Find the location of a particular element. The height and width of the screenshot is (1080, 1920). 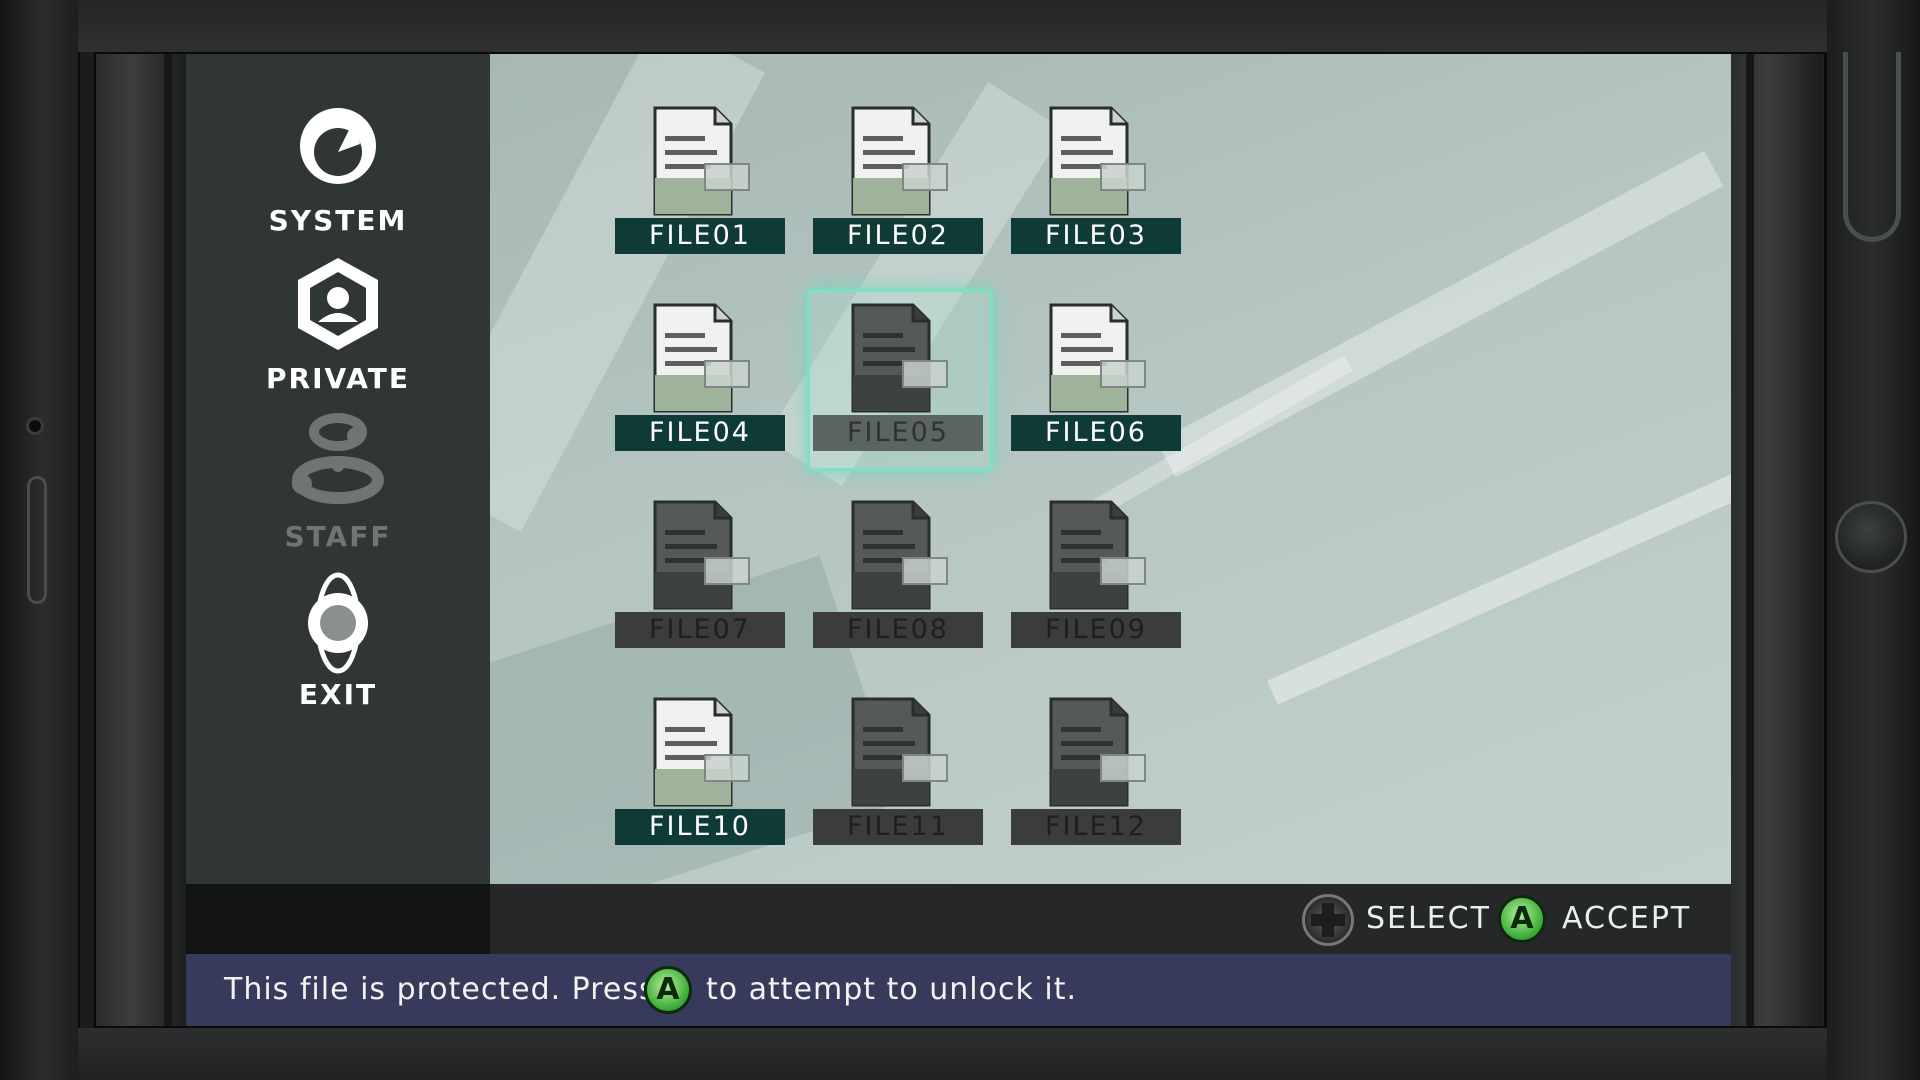

camera-icon is located at coordinates (35, 426).